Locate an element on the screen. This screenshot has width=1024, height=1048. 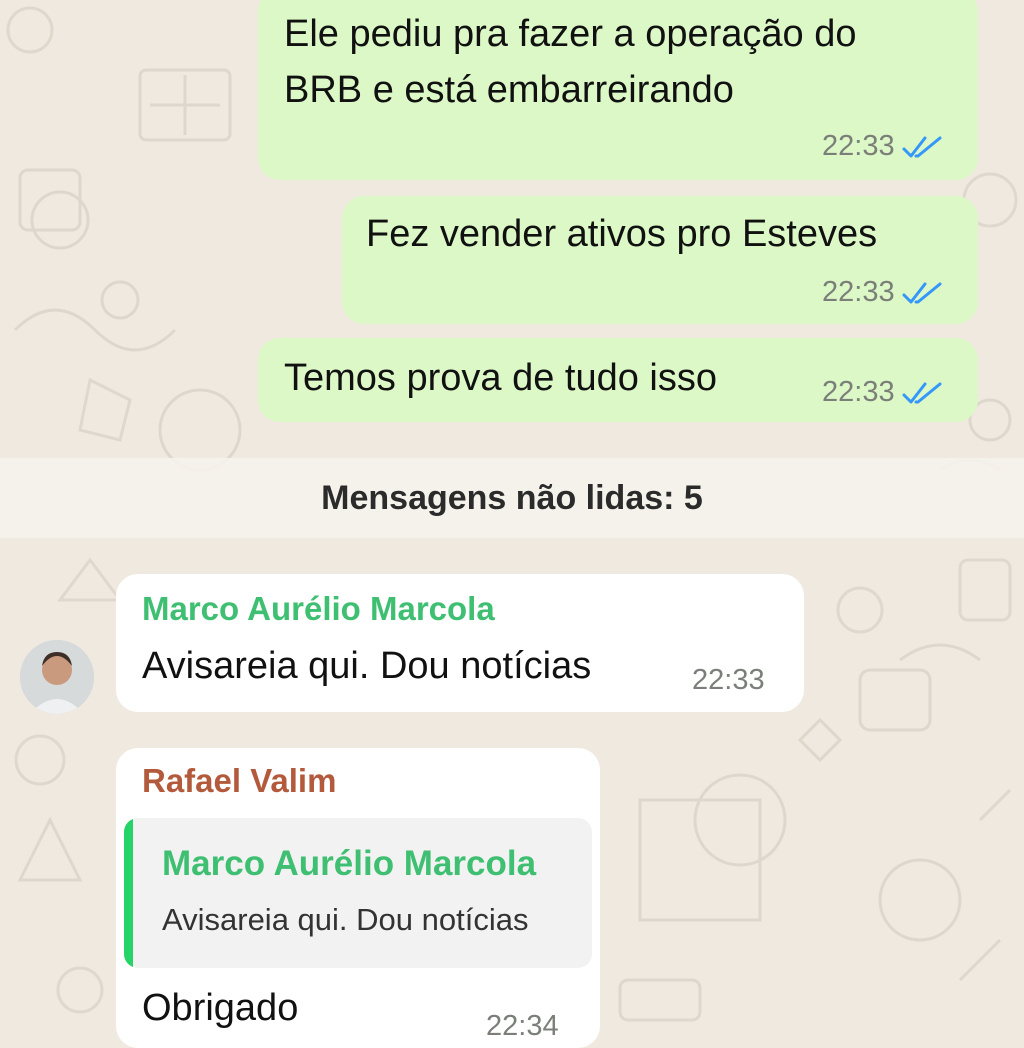
message-time: 22:34 is located at coordinates (522, 1026).